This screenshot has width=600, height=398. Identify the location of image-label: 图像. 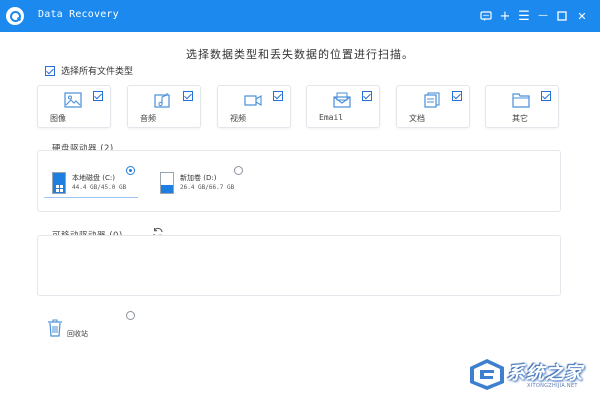
(58, 118).